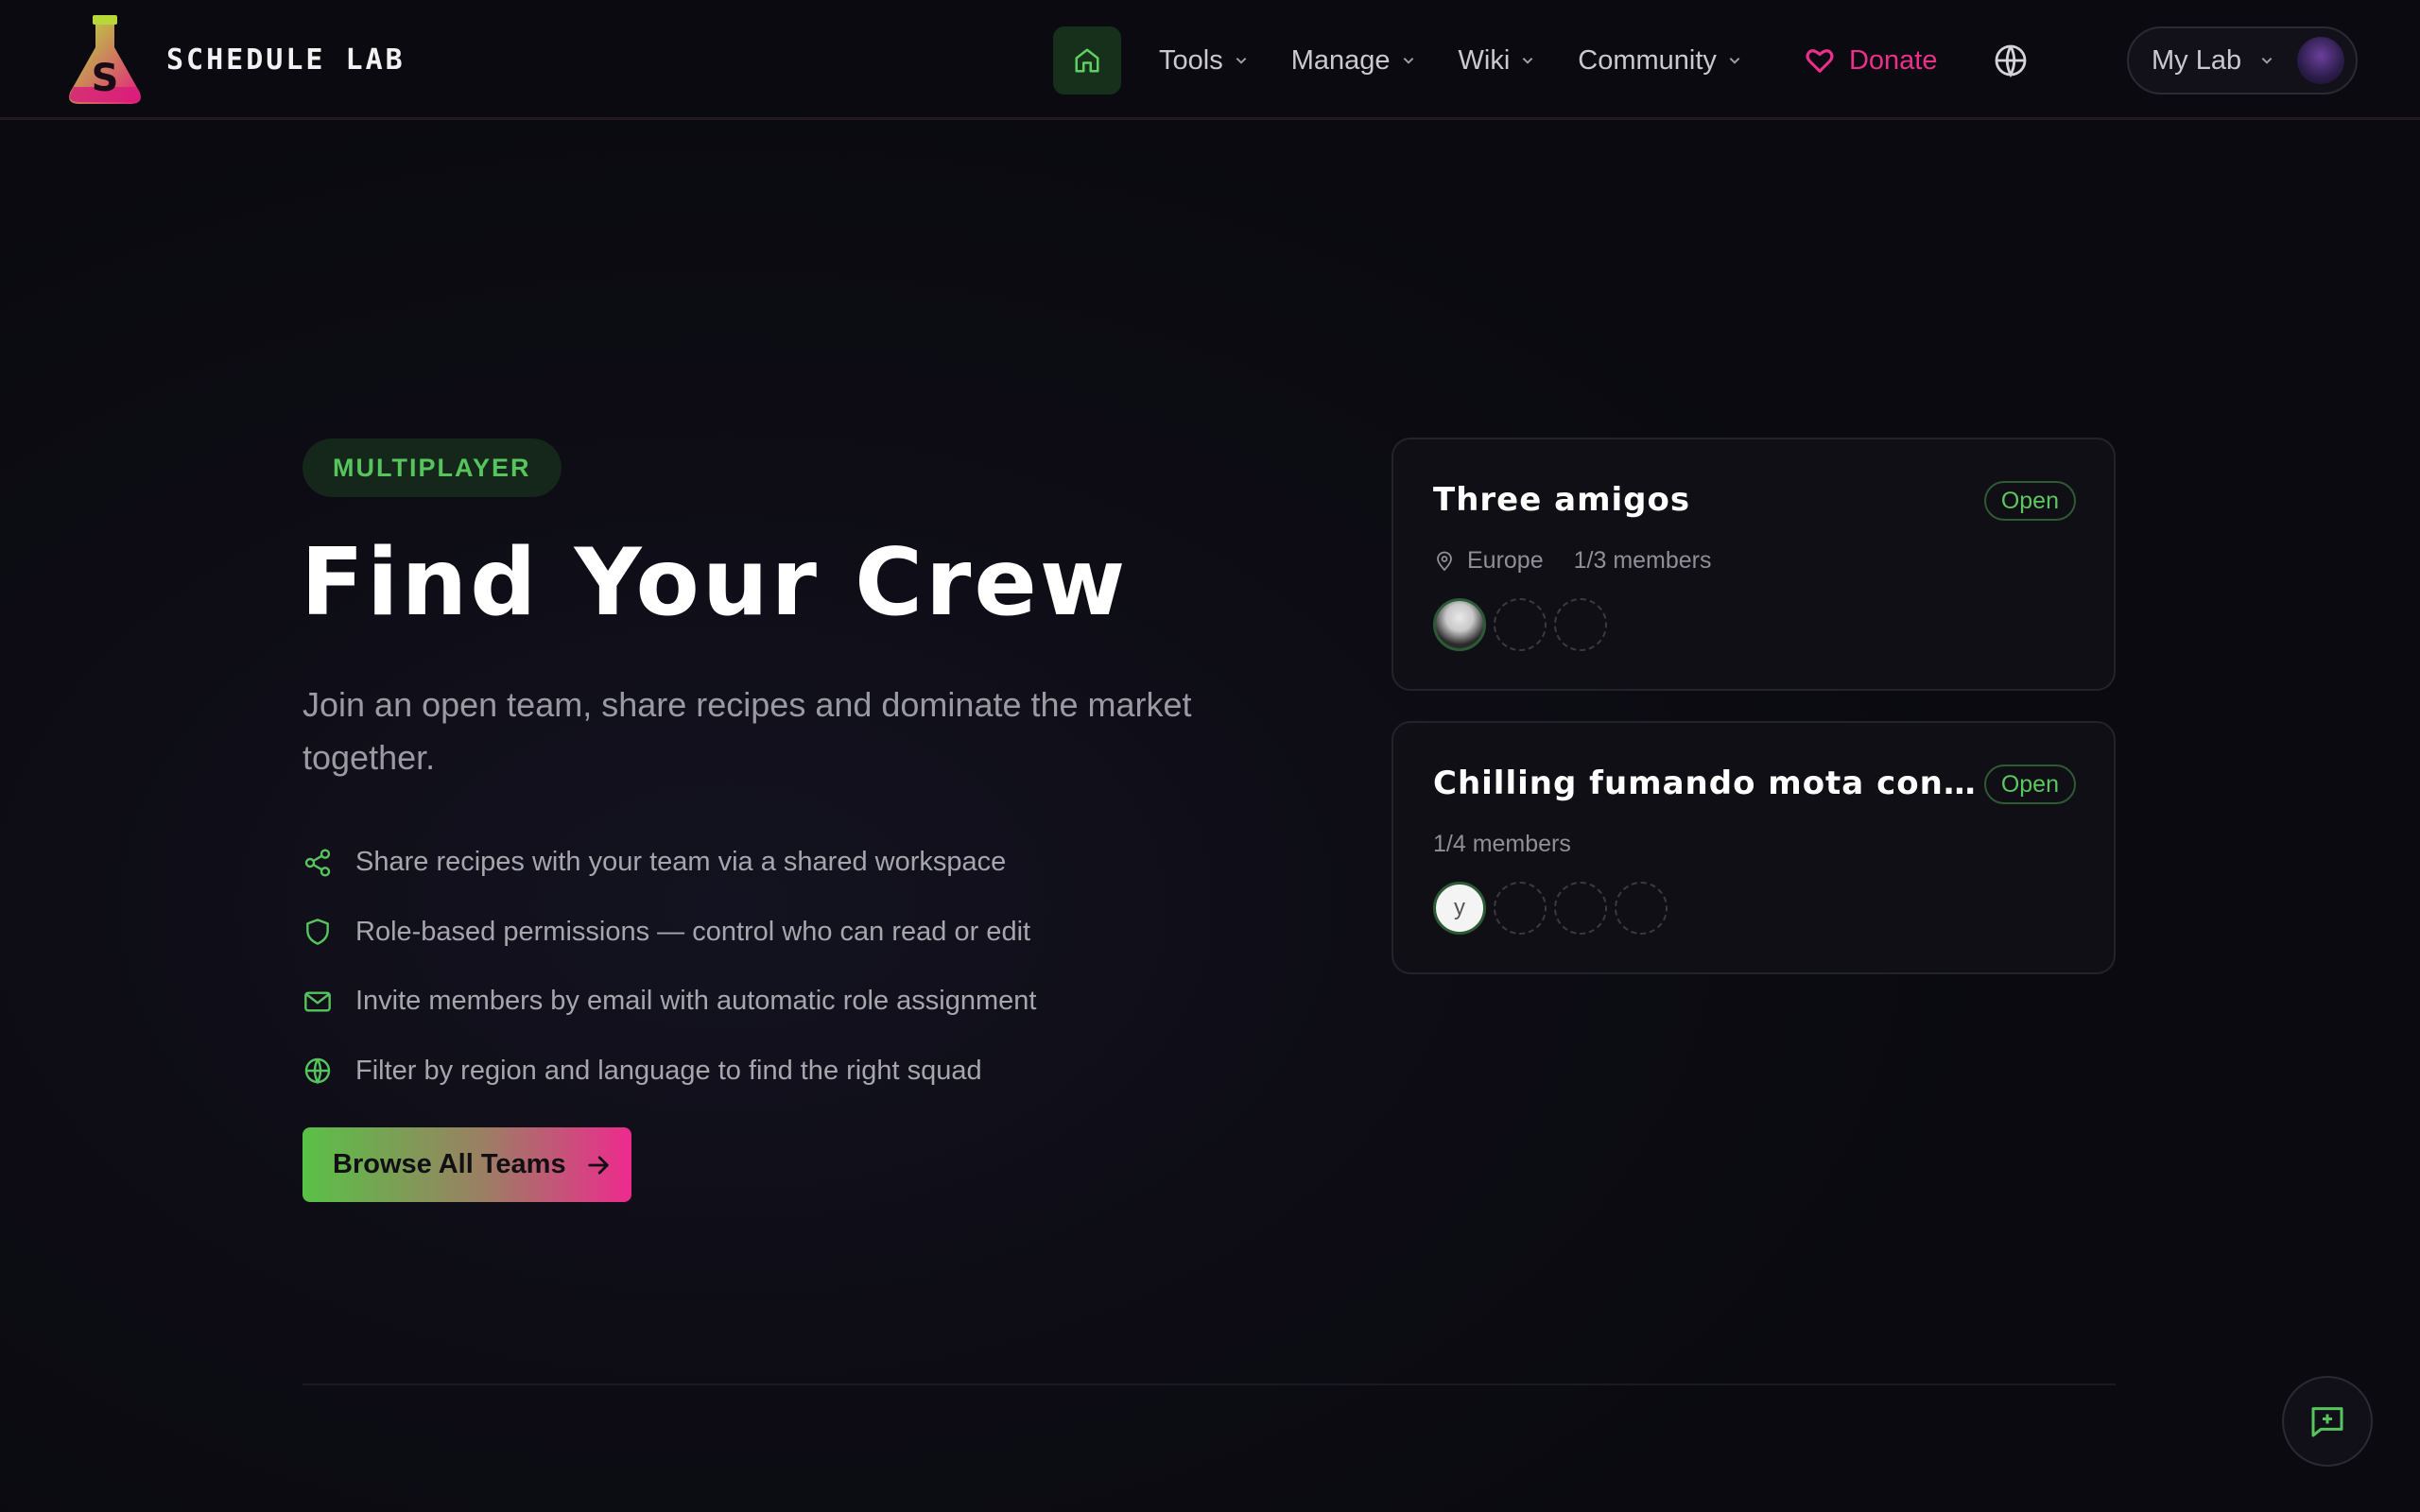  I want to click on team-meta: Europe 1/3 members, so click(1573, 561).